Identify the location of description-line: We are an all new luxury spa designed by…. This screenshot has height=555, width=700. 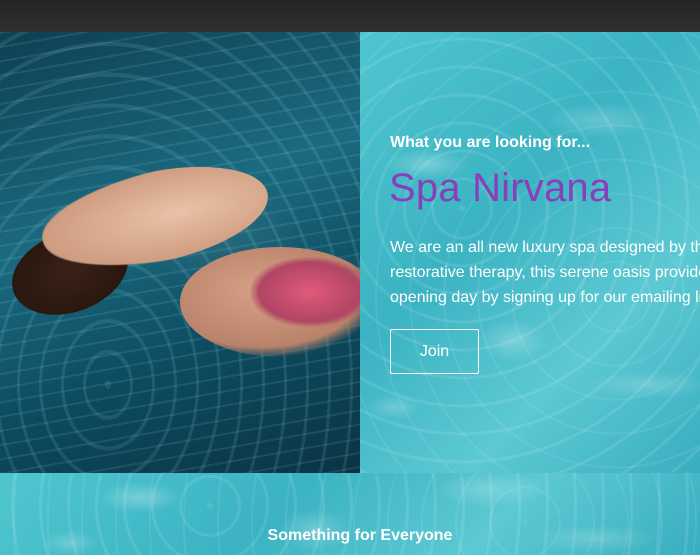
(545, 247).